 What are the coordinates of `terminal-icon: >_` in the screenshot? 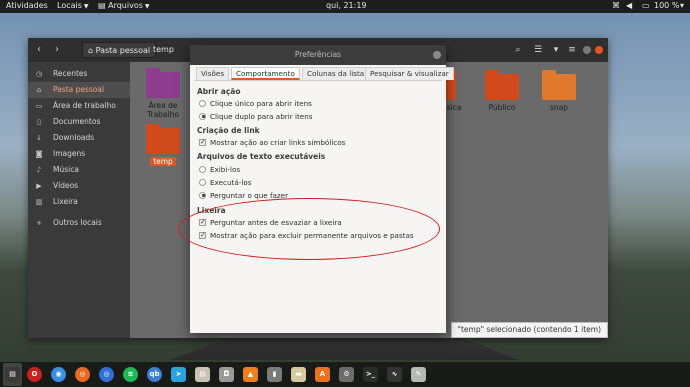 It's located at (370, 374).